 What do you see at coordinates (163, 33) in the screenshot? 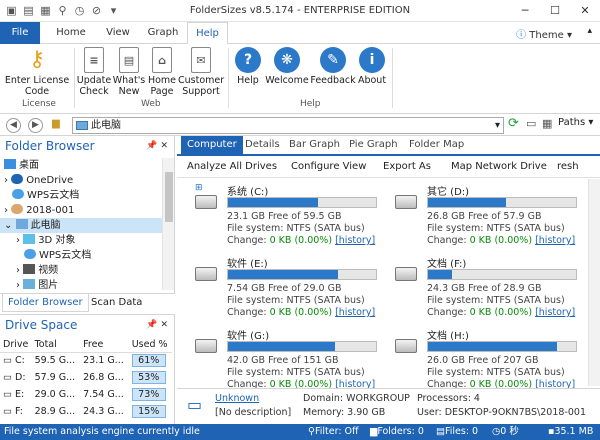
I see `tab-graph: Graph` at bounding box center [163, 33].